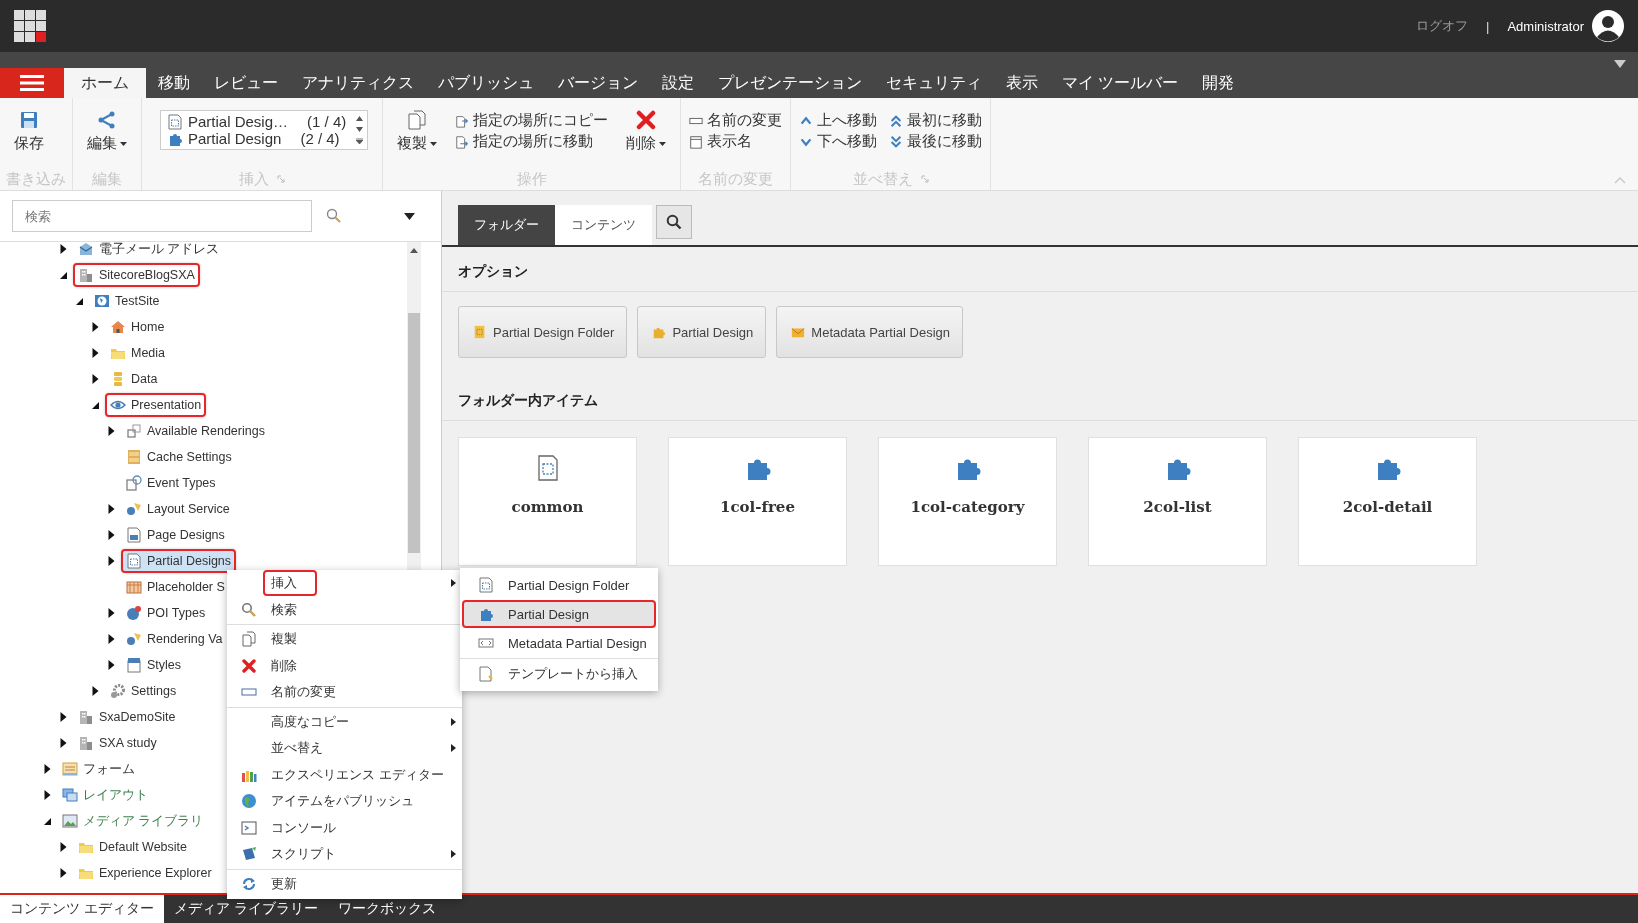 Image resolution: width=1638 pixels, height=923 pixels. Describe the element at coordinates (195, 431) in the screenshot. I see `tree-item: Available Renderings` at that location.